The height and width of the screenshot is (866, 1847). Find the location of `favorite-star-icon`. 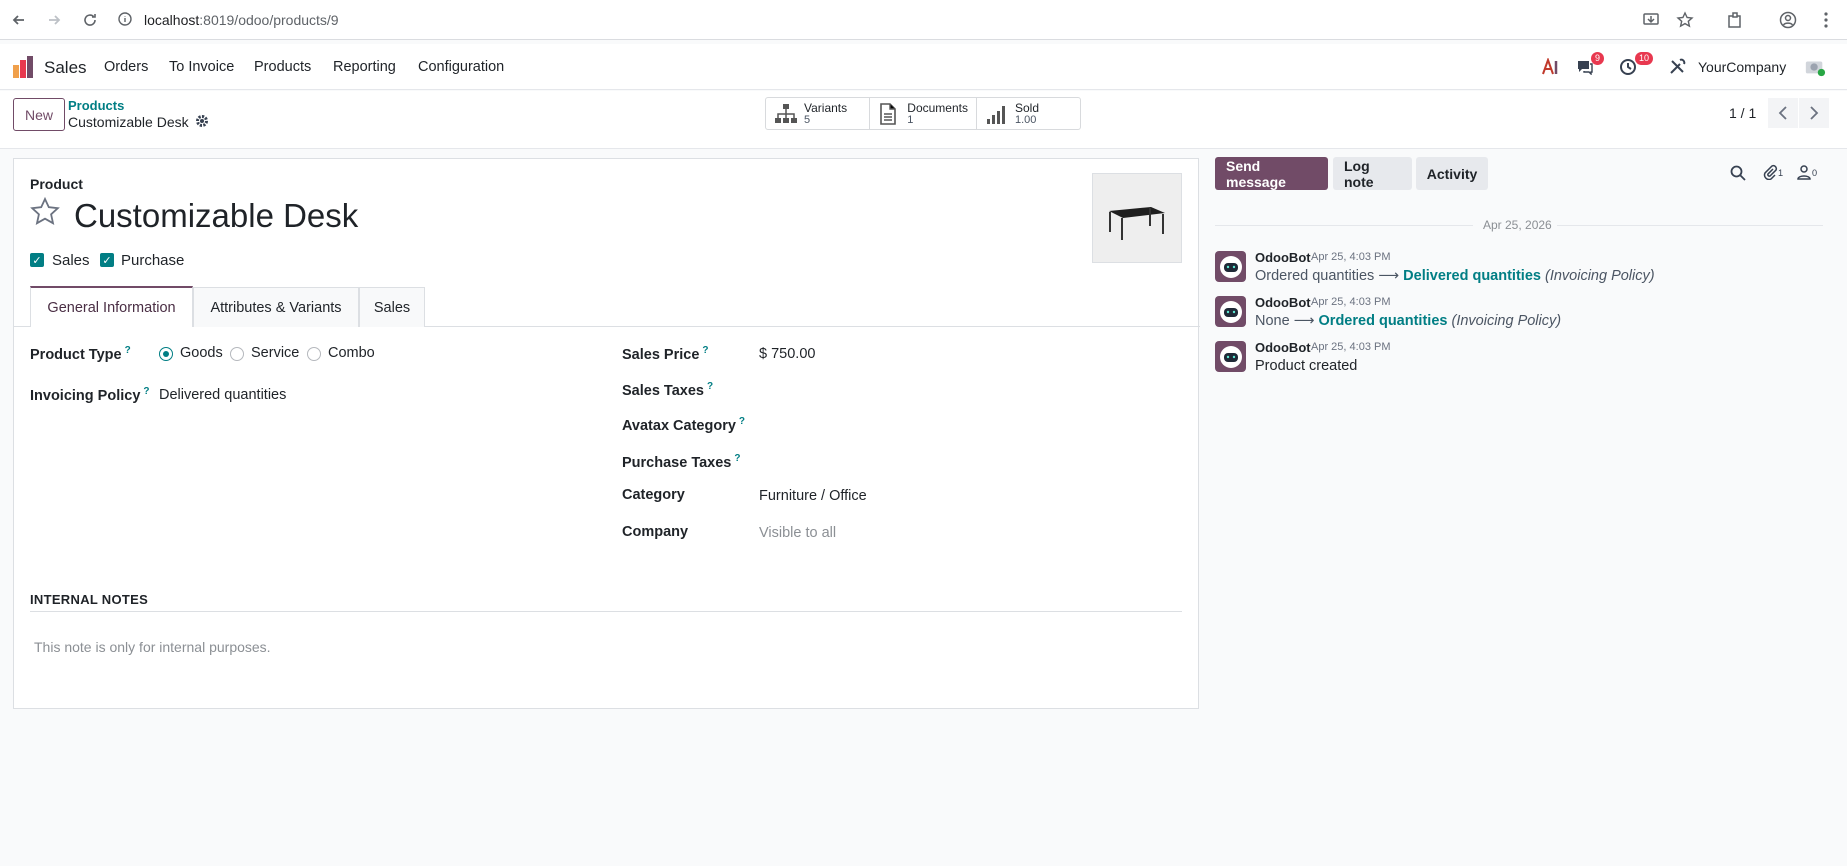

favorite-star-icon is located at coordinates (45, 211).